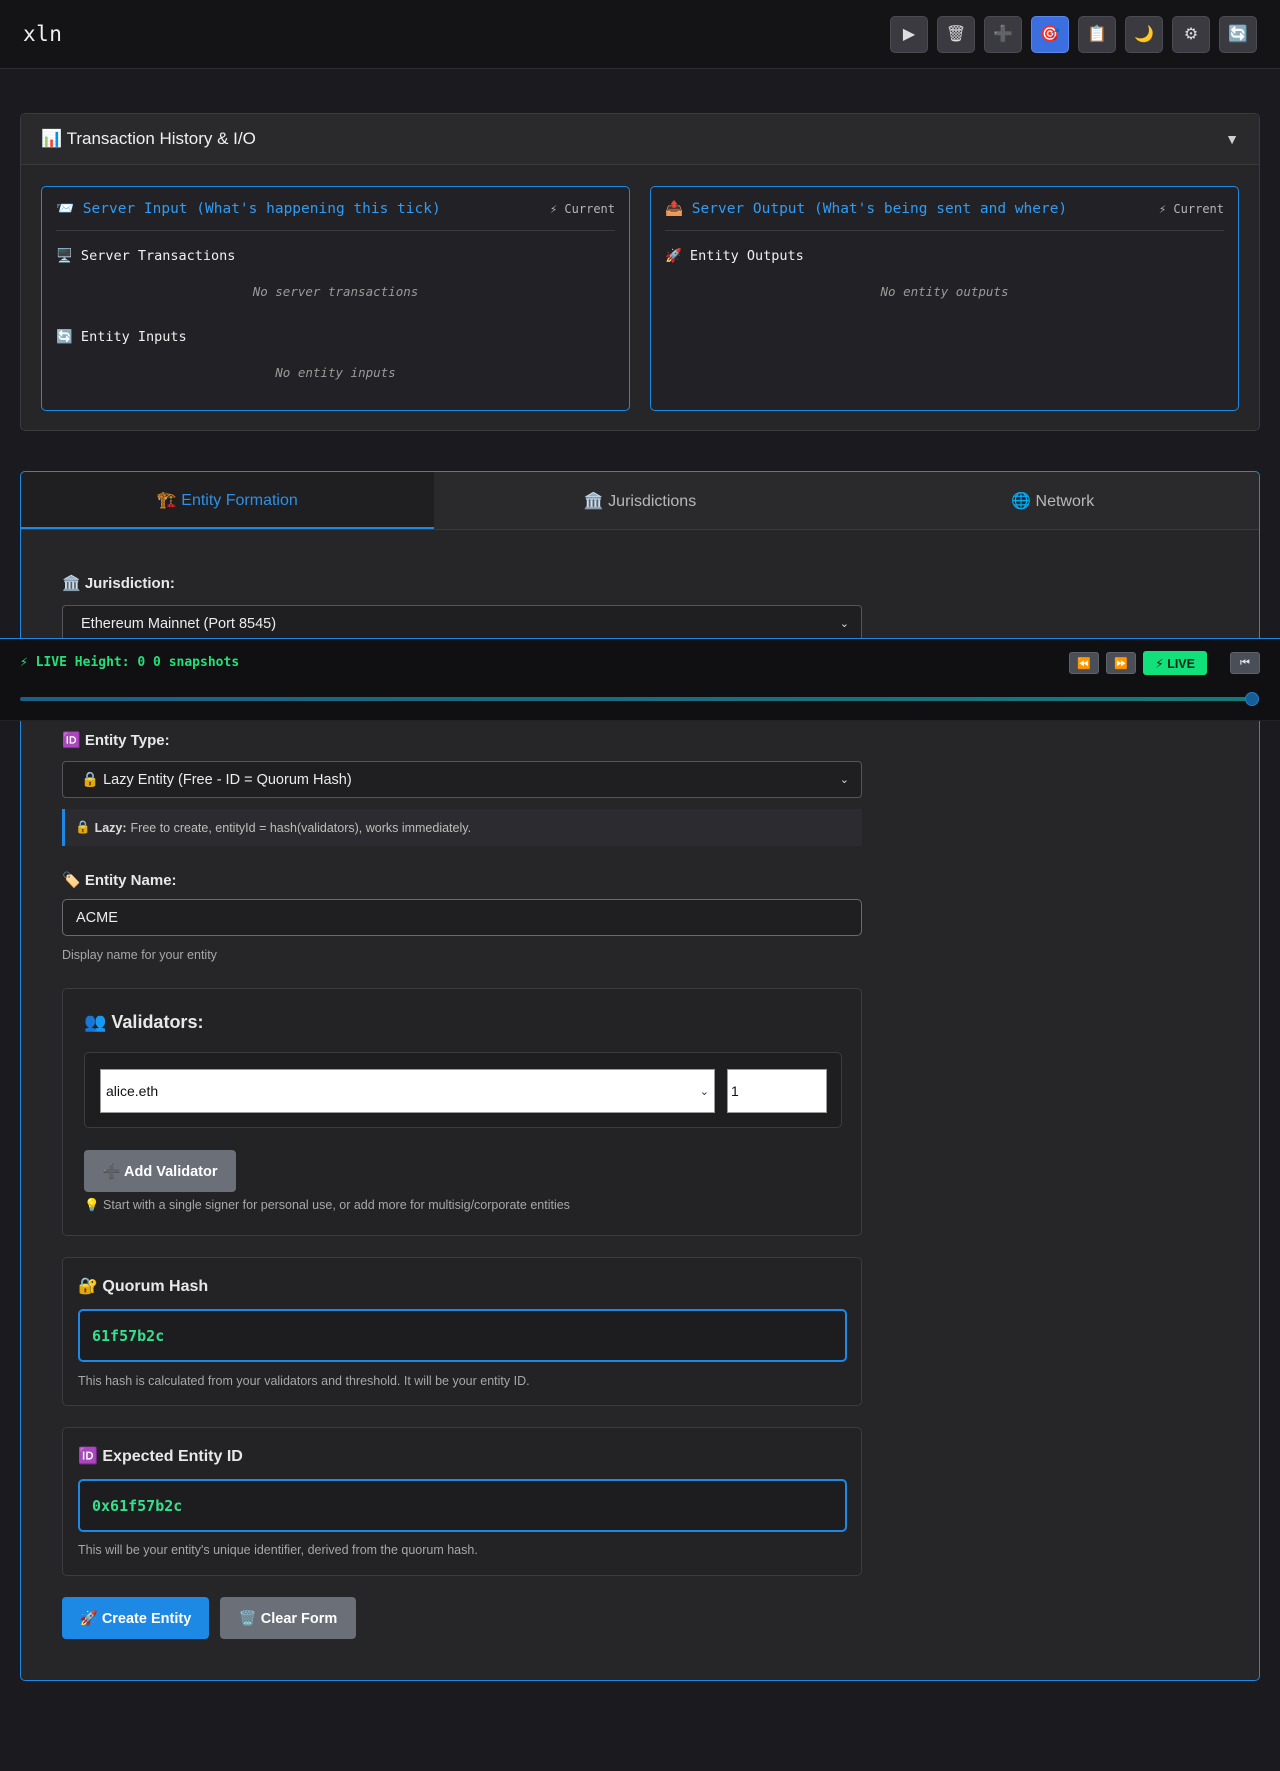  I want to click on target-button: 🎯, so click(1050, 34).